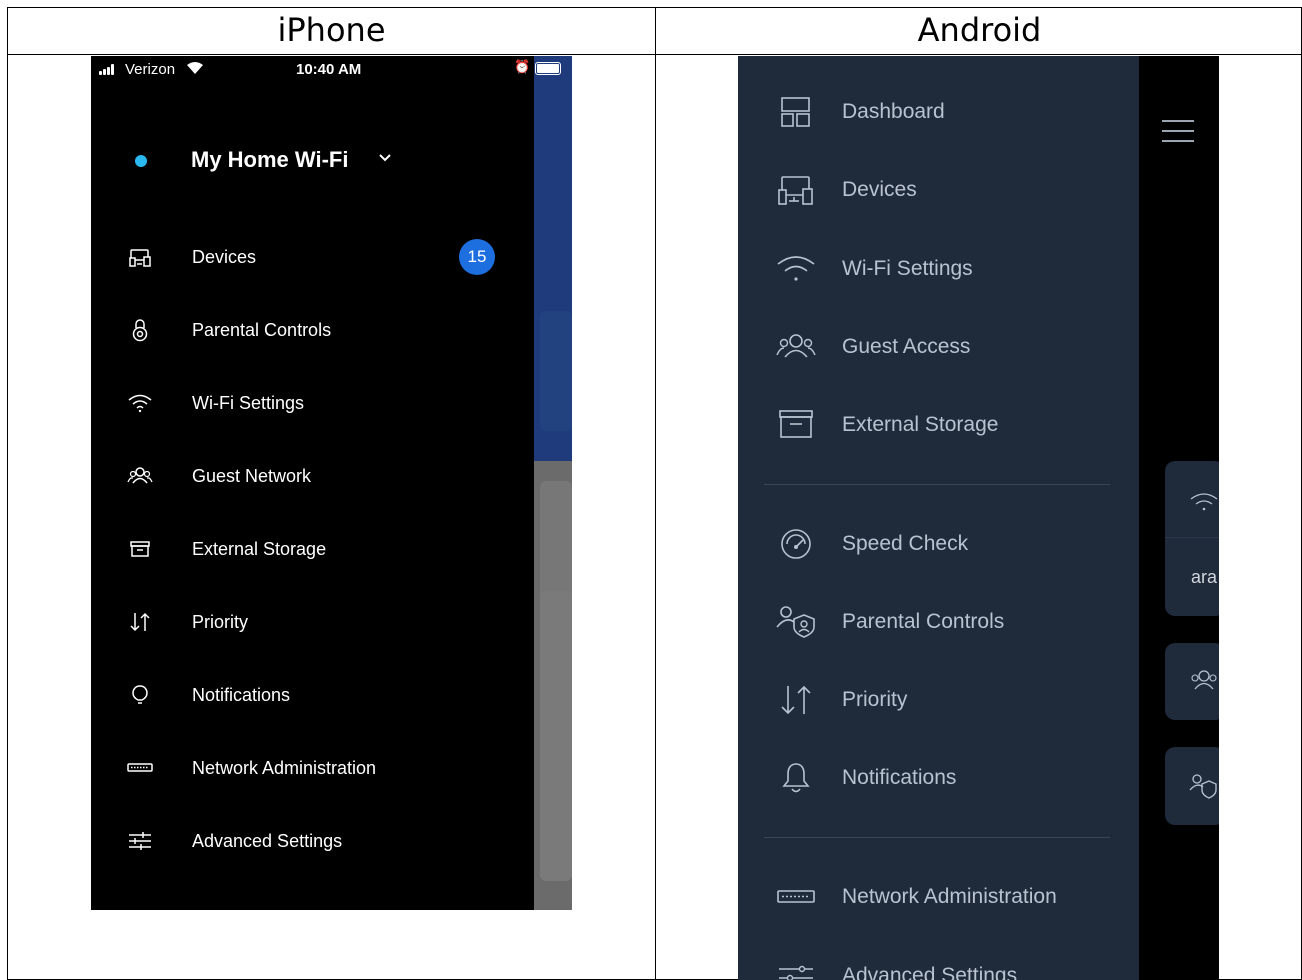 This screenshot has height=980, width=1302. What do you see at coordinates (252, 476) in the screenshot?
I see `menu-item-label: Guest Network` at bounding box center [252, 476].